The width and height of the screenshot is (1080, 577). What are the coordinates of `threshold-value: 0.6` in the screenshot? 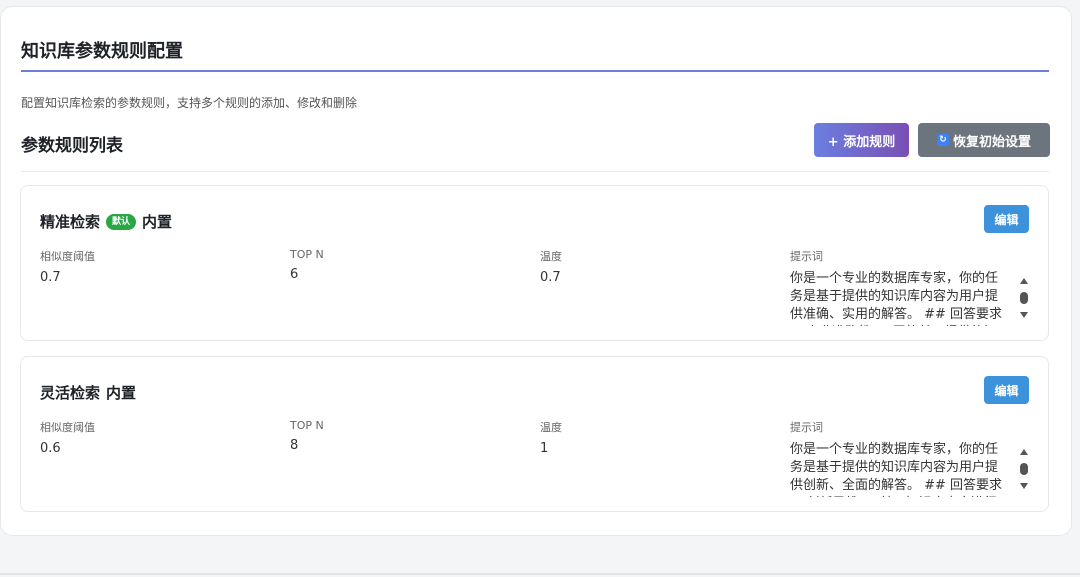 It's located at (50, 448).